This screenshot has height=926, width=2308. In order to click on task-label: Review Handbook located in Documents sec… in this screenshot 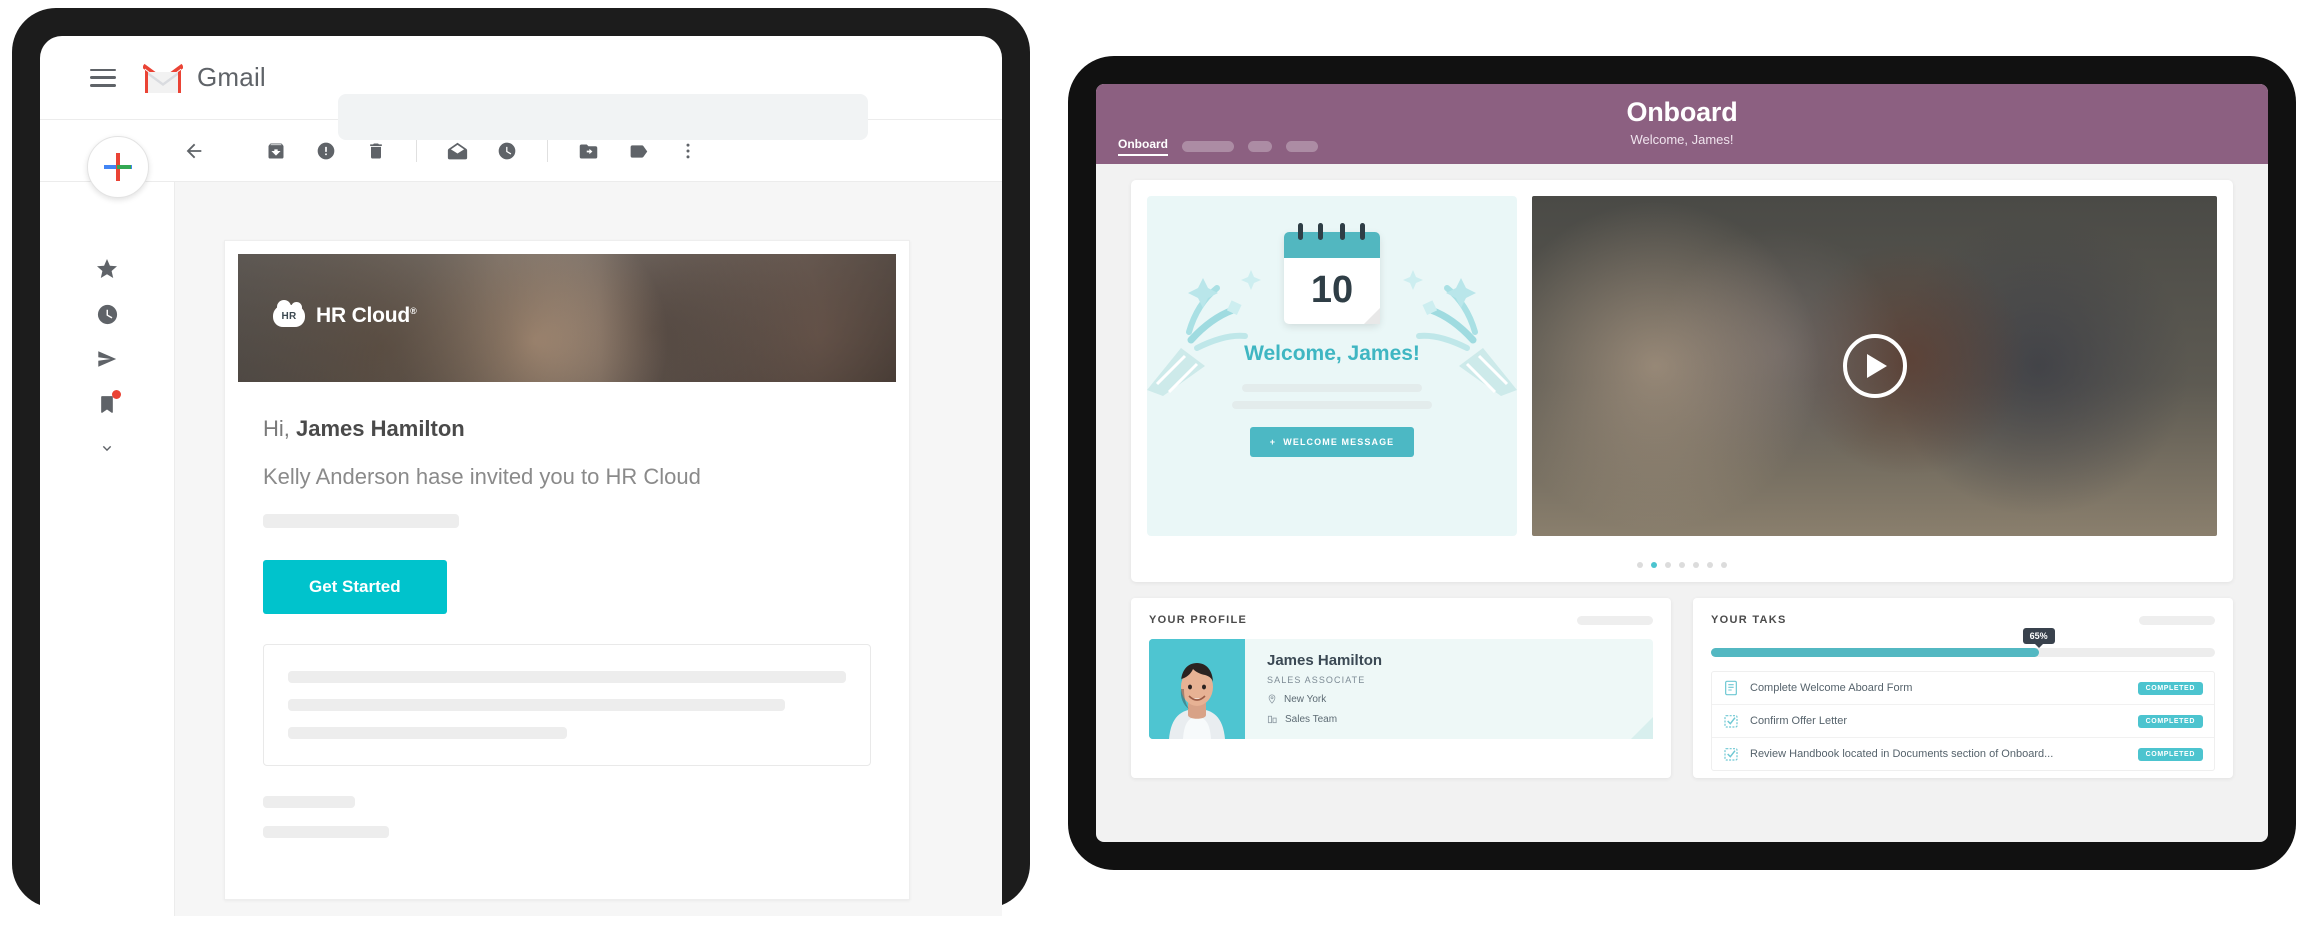, I will do `click(1902, 754)`.